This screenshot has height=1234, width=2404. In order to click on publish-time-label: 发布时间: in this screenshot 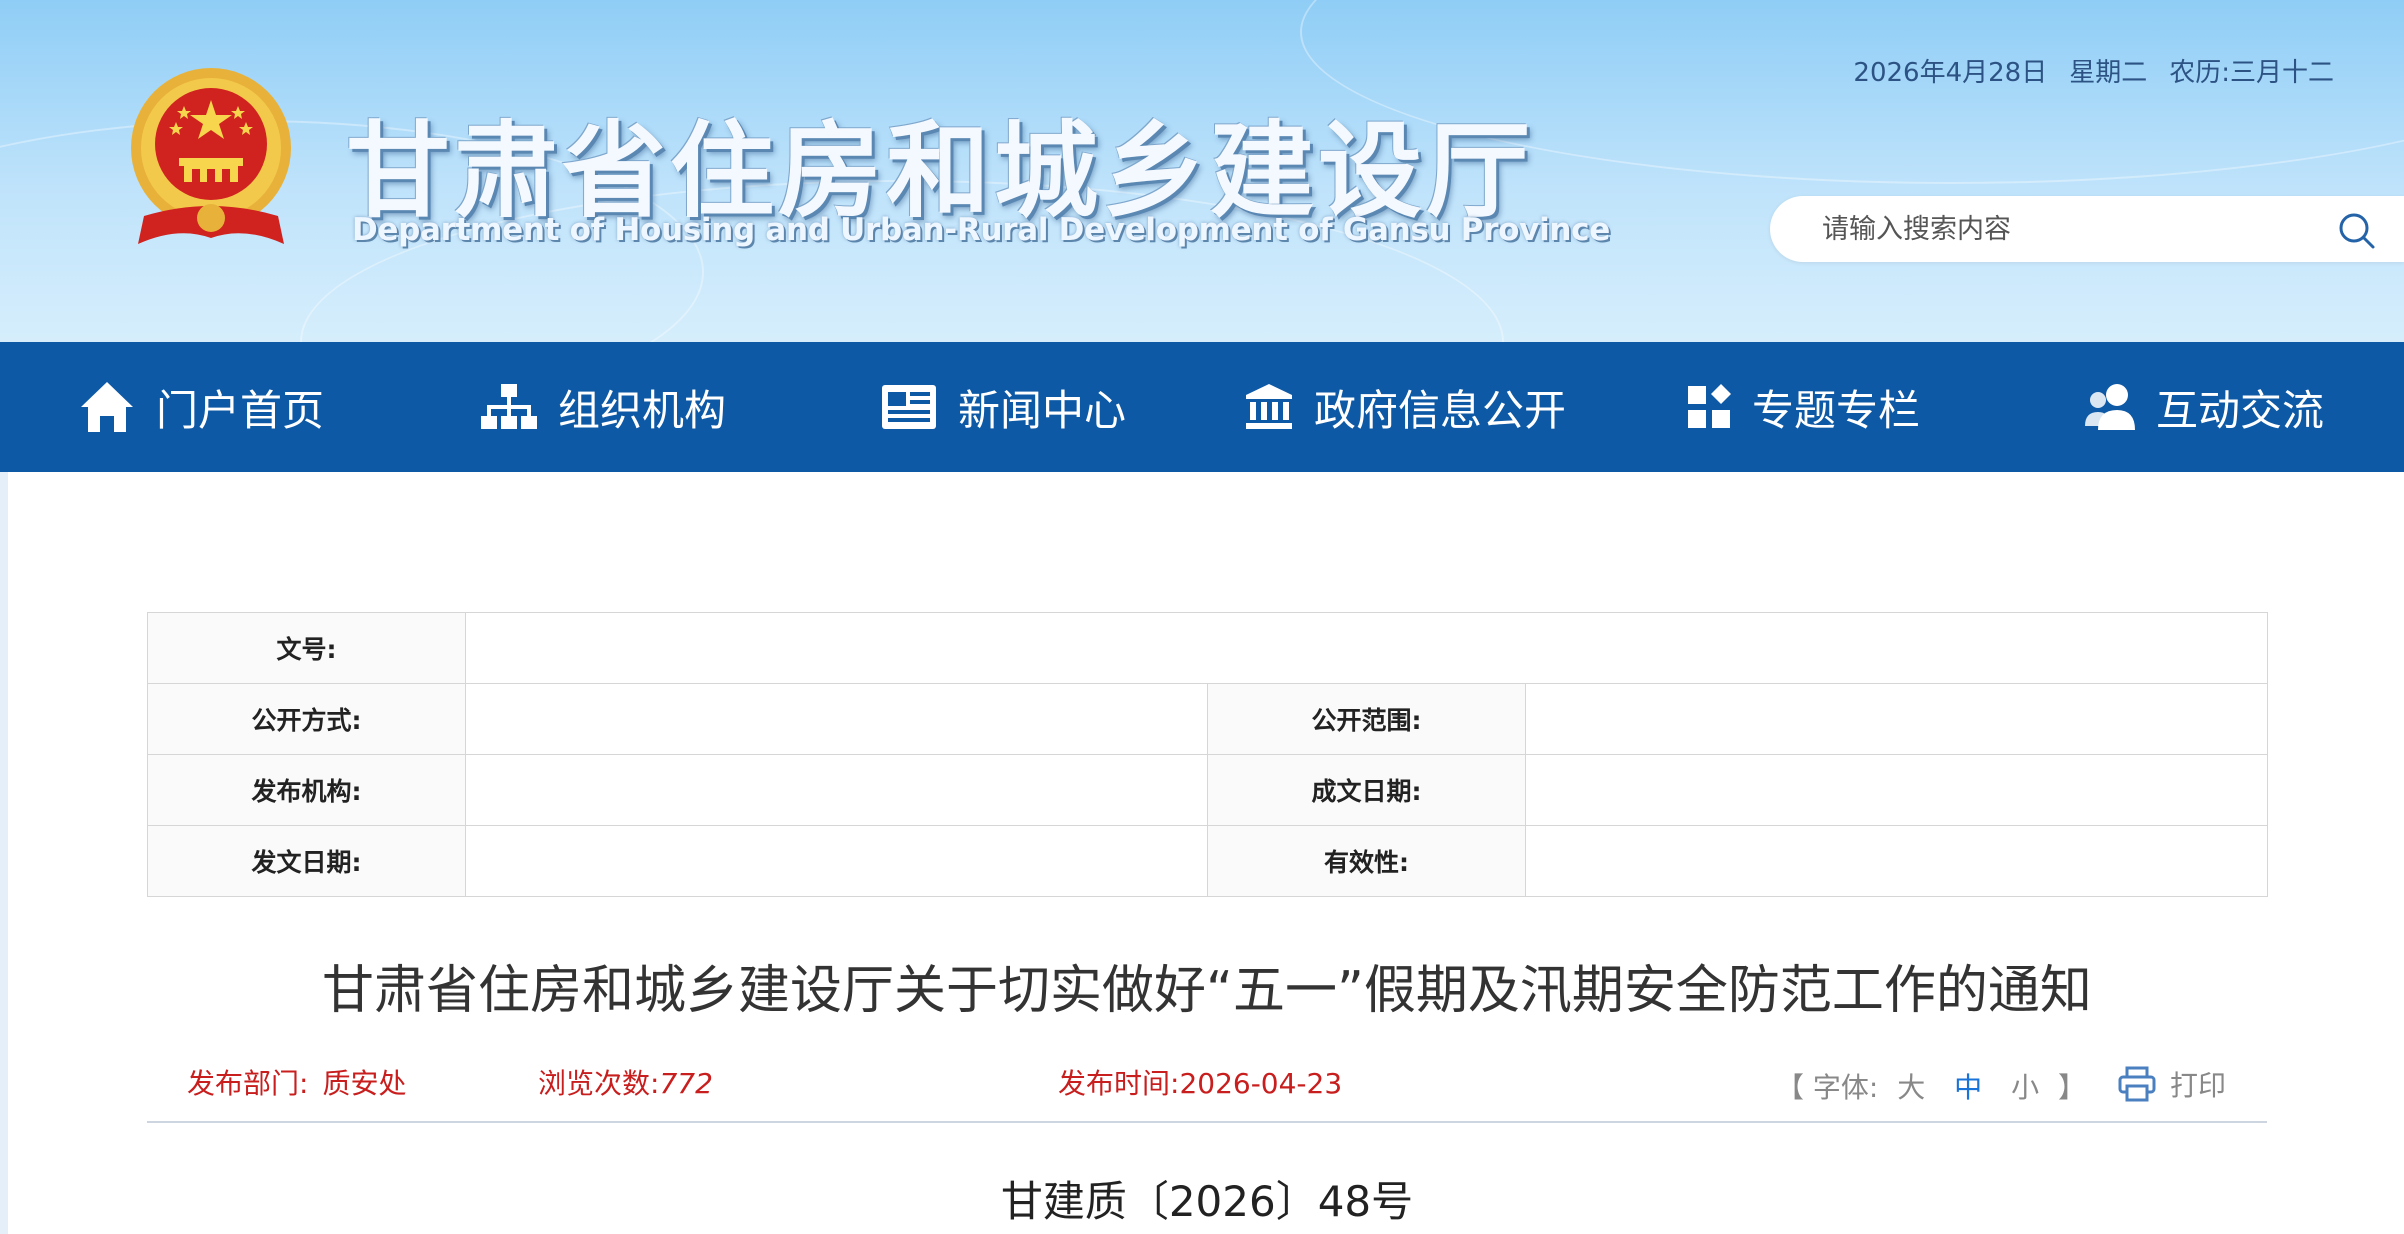, I will do `click(1119, 1083)`.